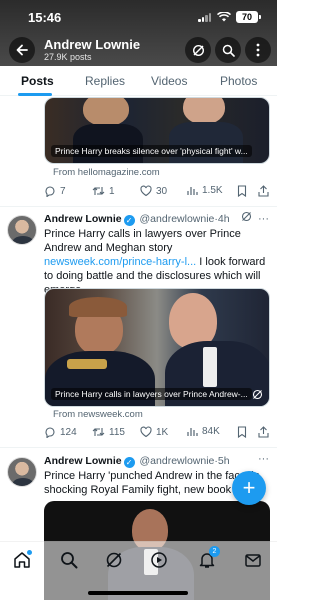 Image resolution: width=320 pixels, height=600 pixels. What do you see at coordinates (92, 44) in the screenshot?
I see `profile-name: Andrew Lownie` at bounding box center [92, 44].